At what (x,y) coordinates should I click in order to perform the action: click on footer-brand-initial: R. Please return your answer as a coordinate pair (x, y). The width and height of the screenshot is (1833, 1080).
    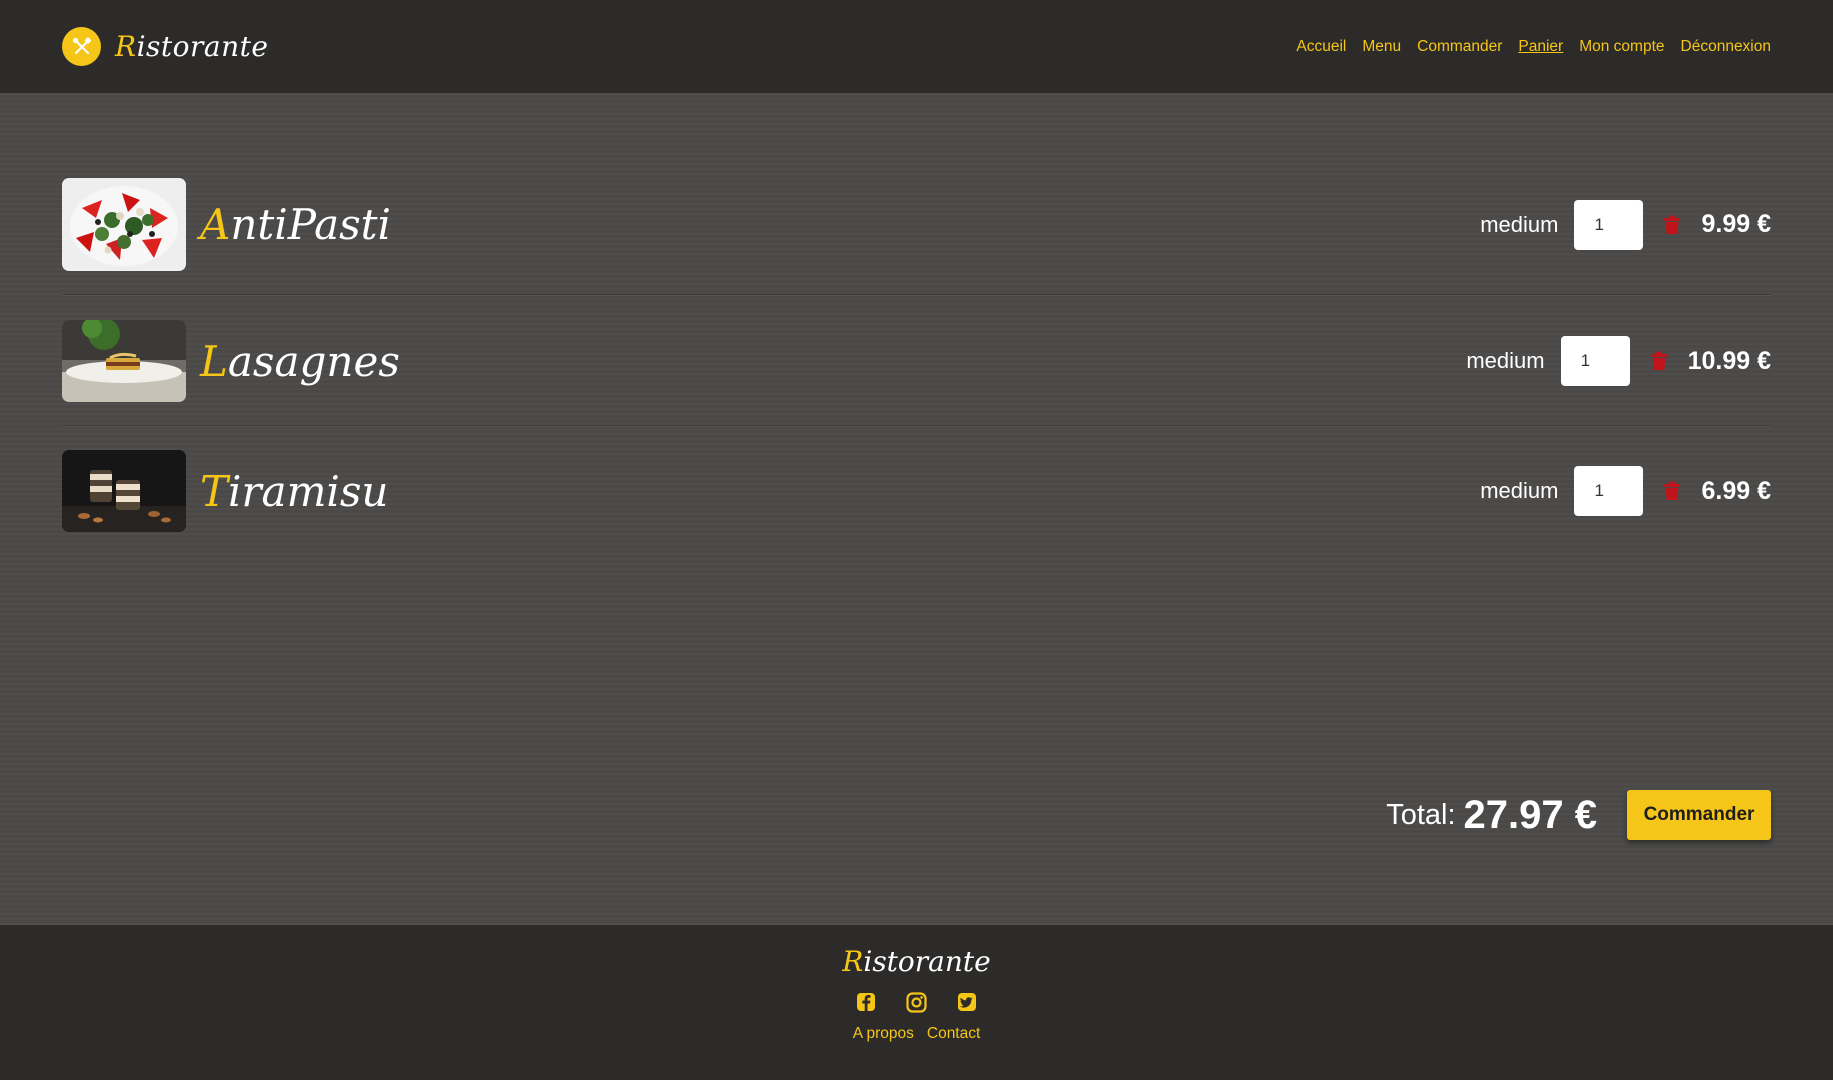
    Looking at the image, I should click on (853, 961).